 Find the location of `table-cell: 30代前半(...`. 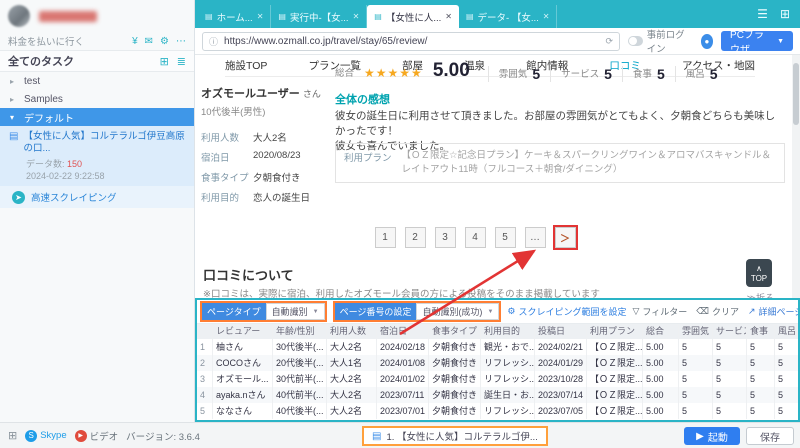

table-cell: 30代前半(... is located at coordinates (300, 379).